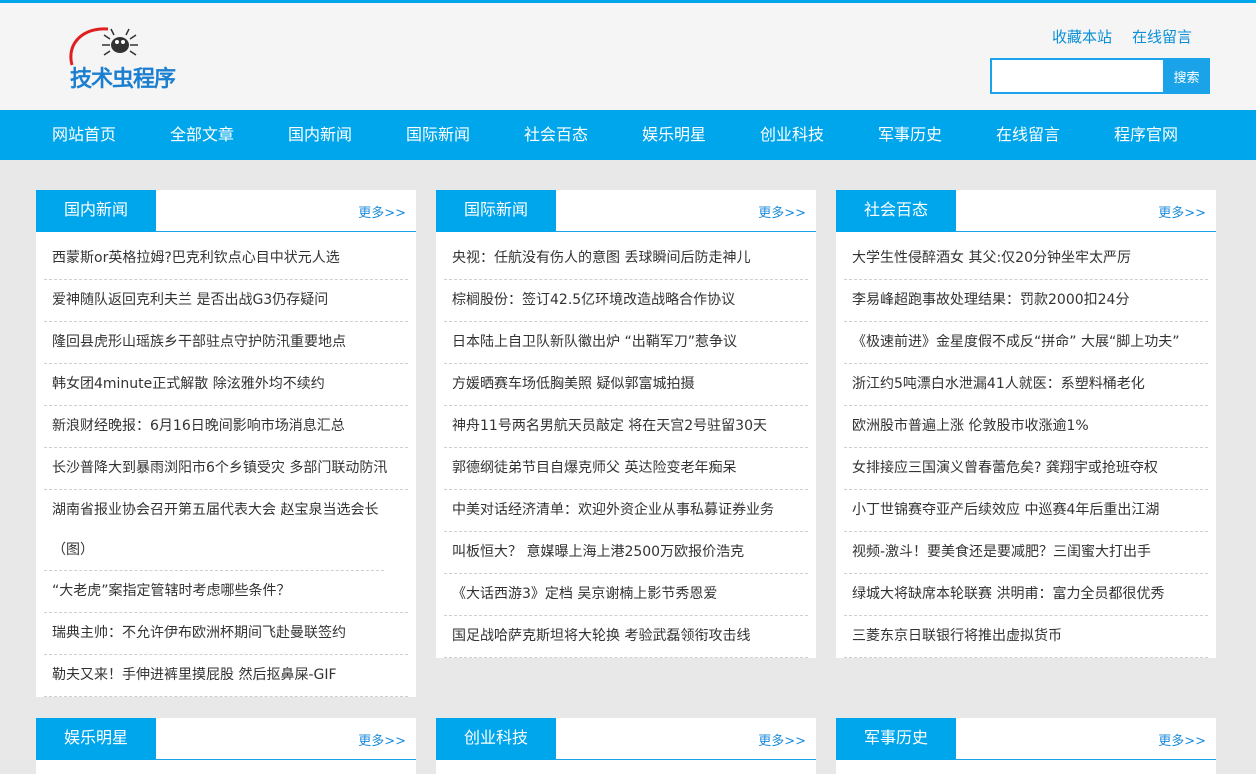 Image resolution: width=1256 pixels, height=774 pixels. Describe the element at coordinates (226, 592) in the screenshot. I see `list-item: “大老虎”案指定管辖时考虑哪些条件？` at that location.